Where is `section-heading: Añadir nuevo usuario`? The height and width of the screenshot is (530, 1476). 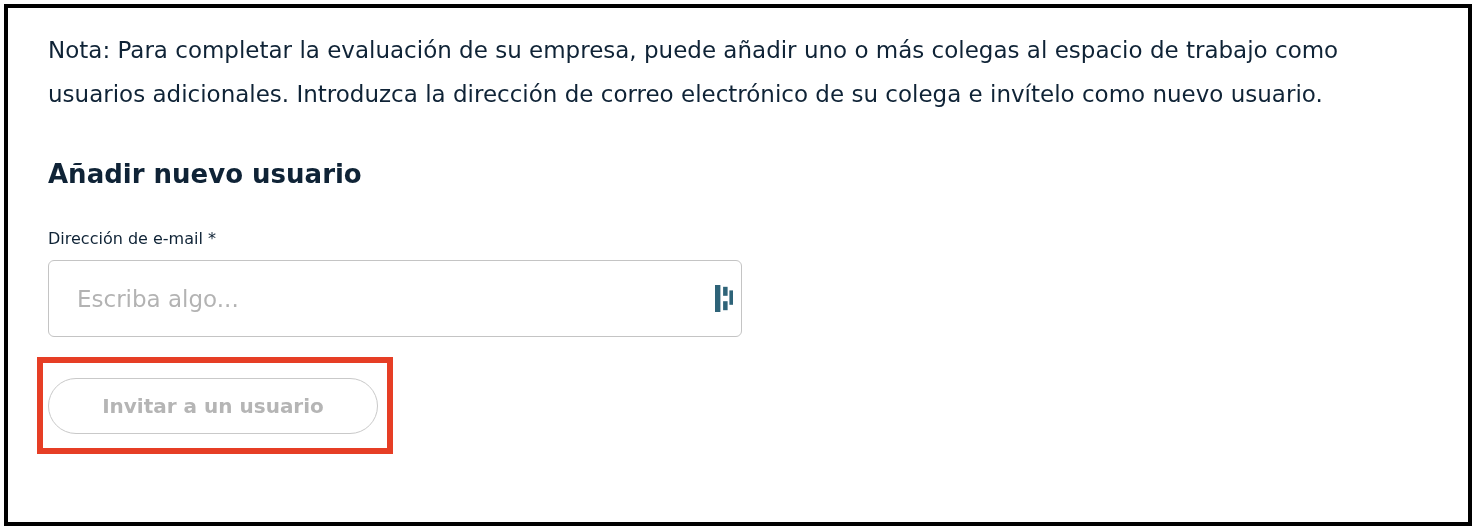
section-heading: Añadir nuevo usuario is located at coordinates (205, 174).